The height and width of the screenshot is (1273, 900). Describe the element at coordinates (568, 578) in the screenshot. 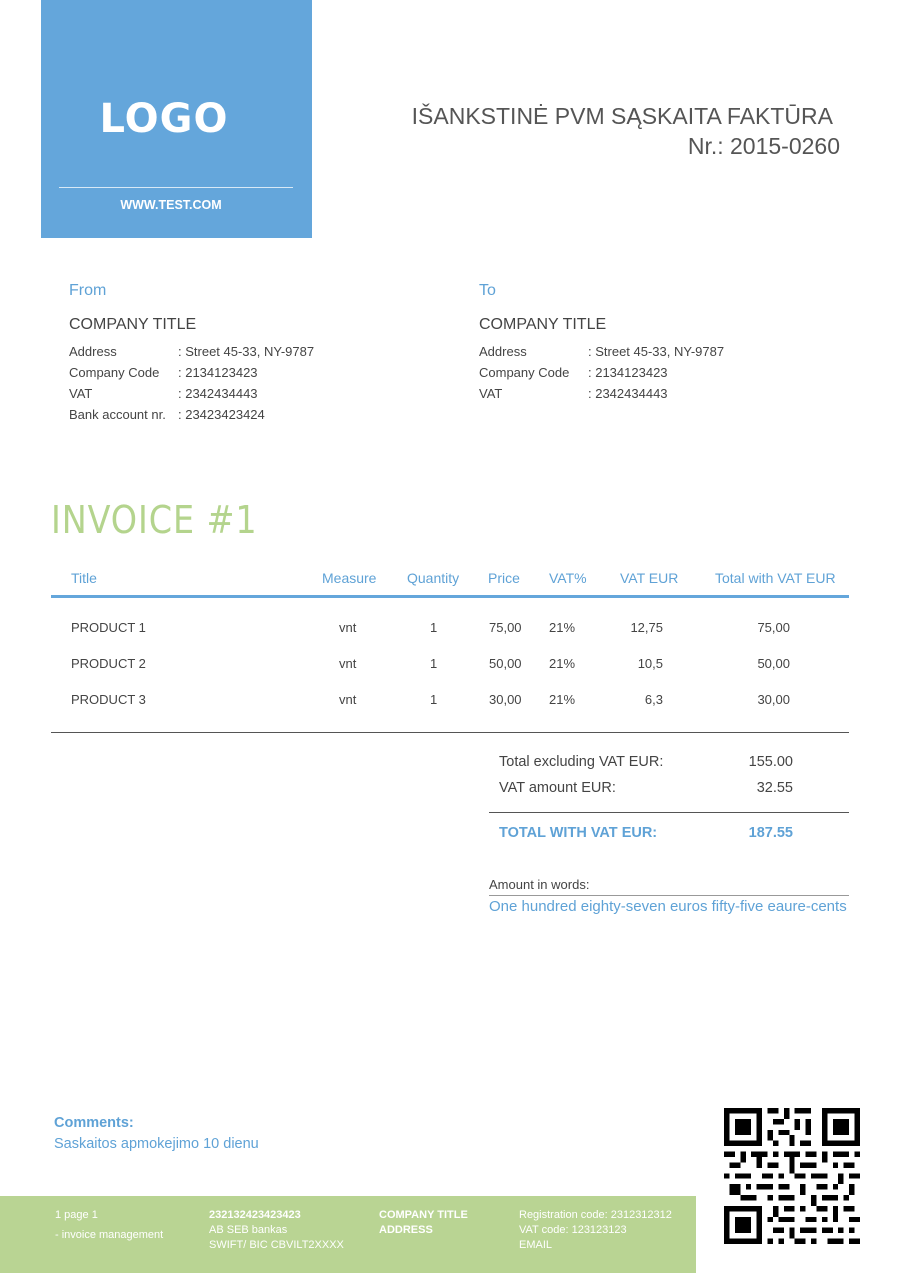

I see `col-header-vat-percent: VAT%` at that location.